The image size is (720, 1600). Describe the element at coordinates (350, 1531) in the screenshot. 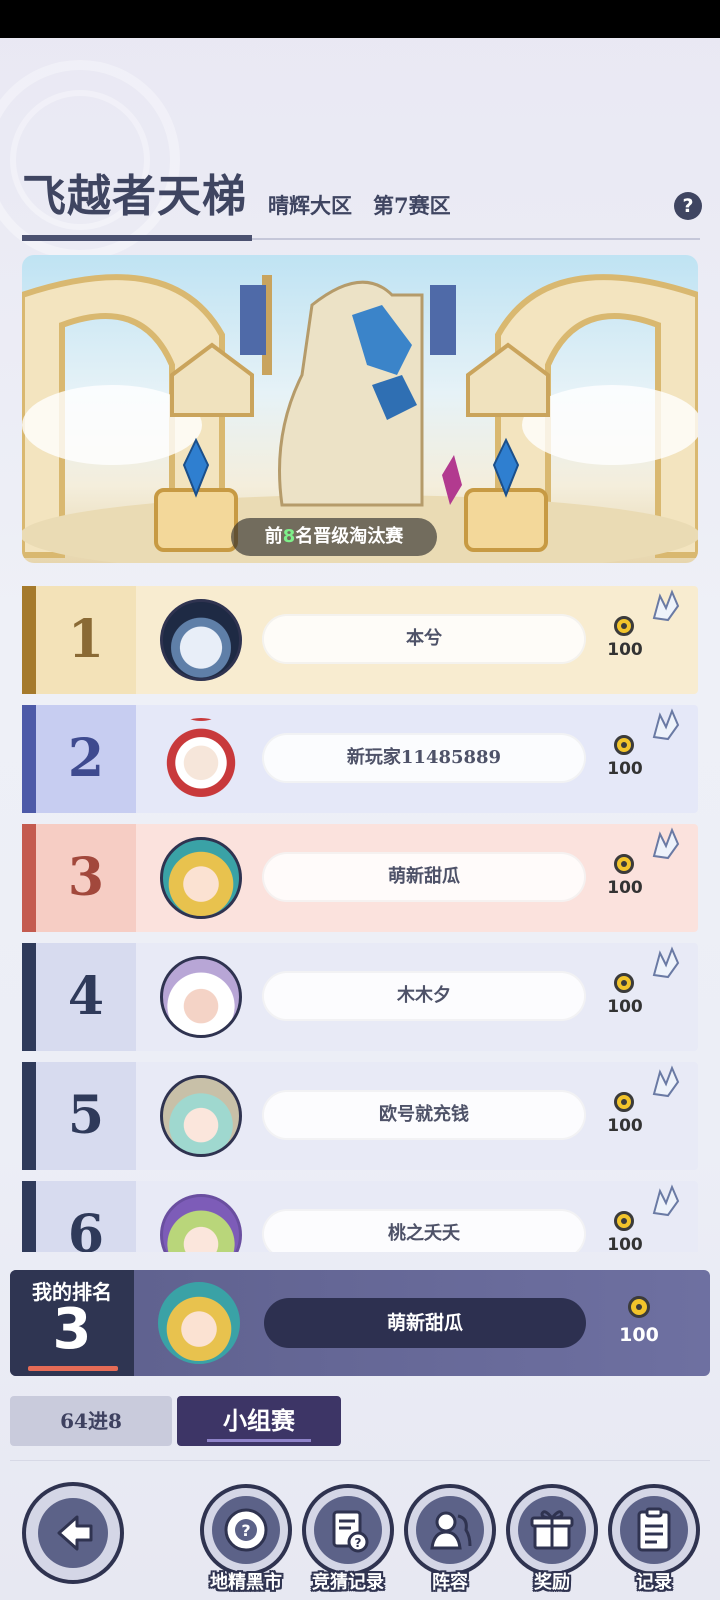

I see `bet-record-icon: ?` at that location.